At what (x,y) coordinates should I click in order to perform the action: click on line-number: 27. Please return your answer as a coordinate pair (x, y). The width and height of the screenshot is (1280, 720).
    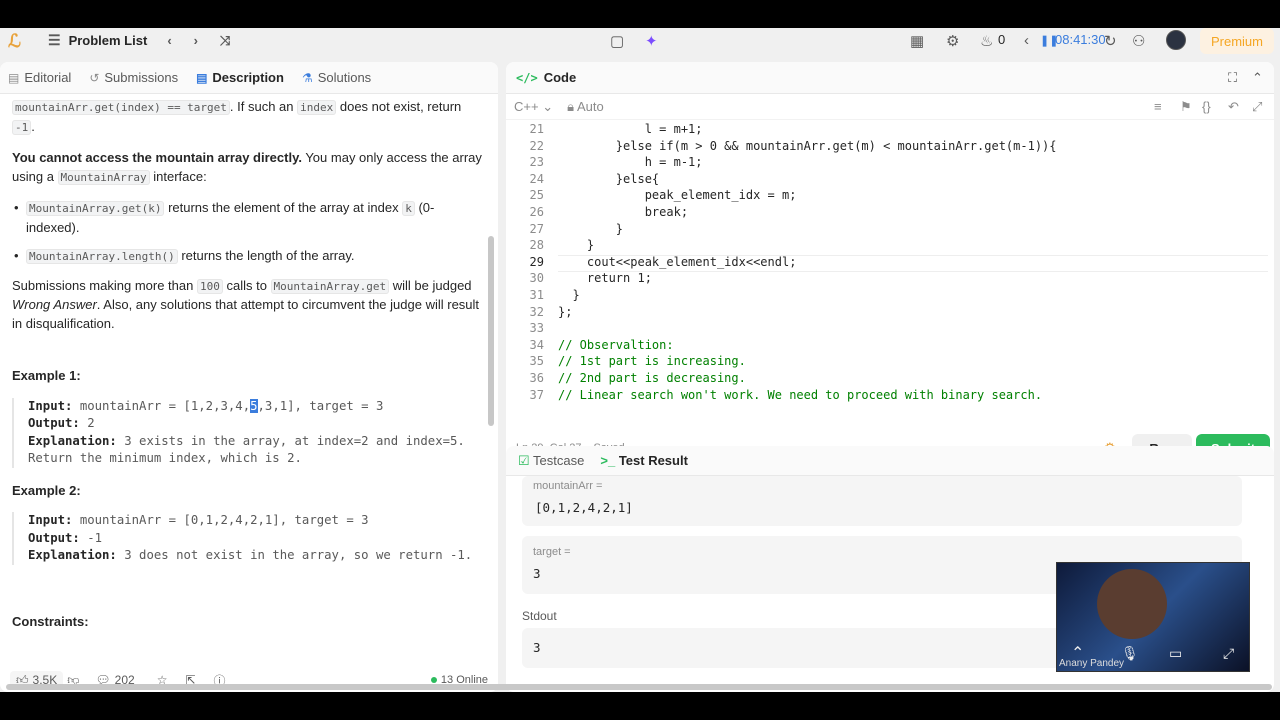
    Looking at the image, I should click on (536, 228).